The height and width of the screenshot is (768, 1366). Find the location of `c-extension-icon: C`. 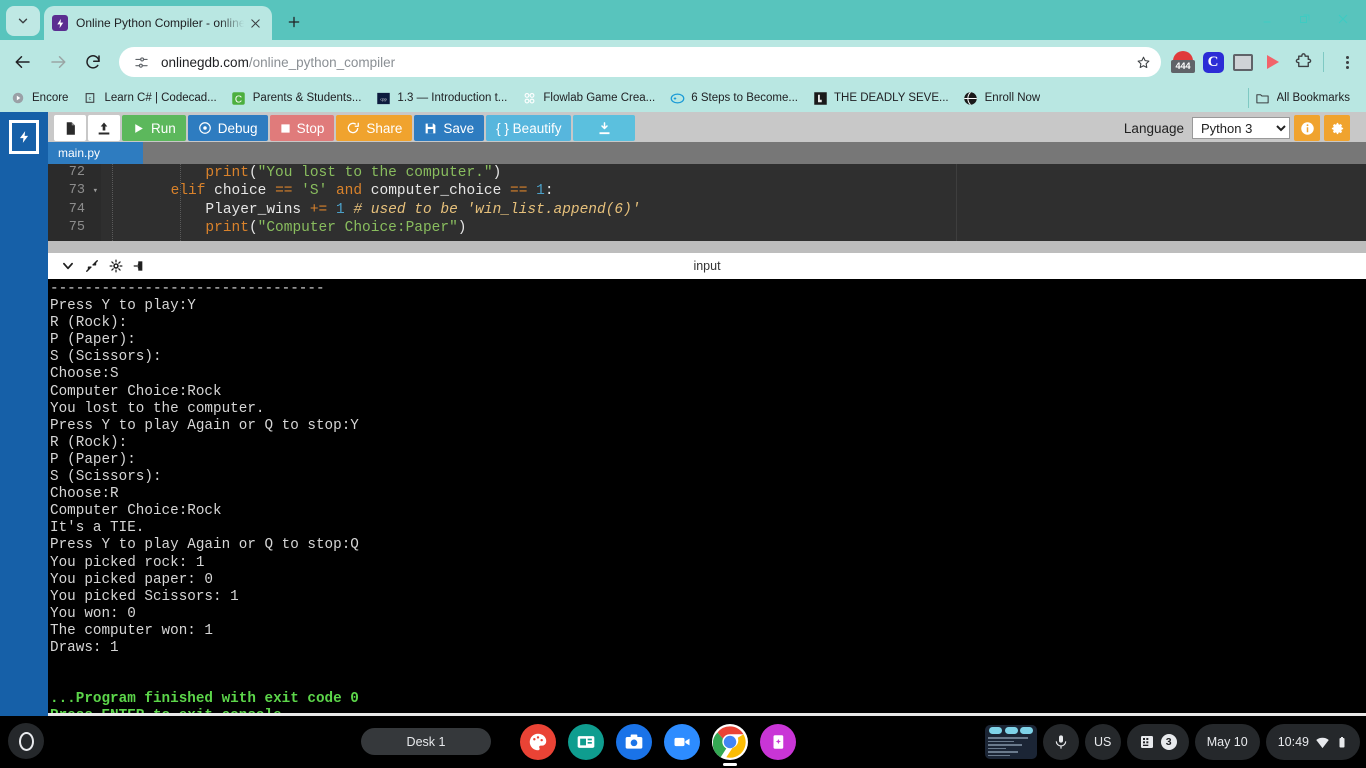

c-extension-icon: C is located at coordinates (1213, 62).